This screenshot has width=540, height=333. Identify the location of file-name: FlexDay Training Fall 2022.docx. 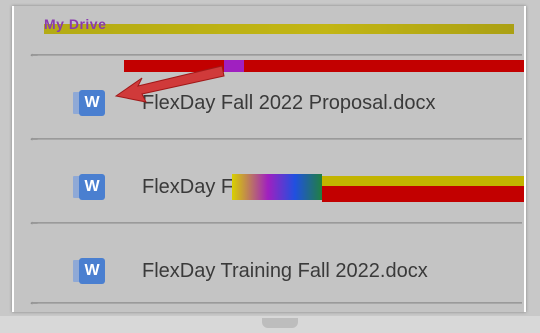
(285, 271).